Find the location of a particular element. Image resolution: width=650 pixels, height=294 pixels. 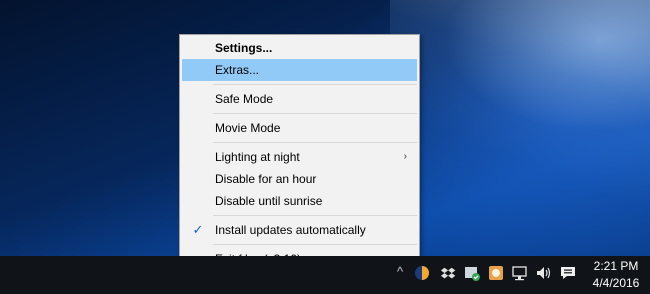

menu-item-disable-sunrise: Disable until sunrise is located at coordinates (299, 201).